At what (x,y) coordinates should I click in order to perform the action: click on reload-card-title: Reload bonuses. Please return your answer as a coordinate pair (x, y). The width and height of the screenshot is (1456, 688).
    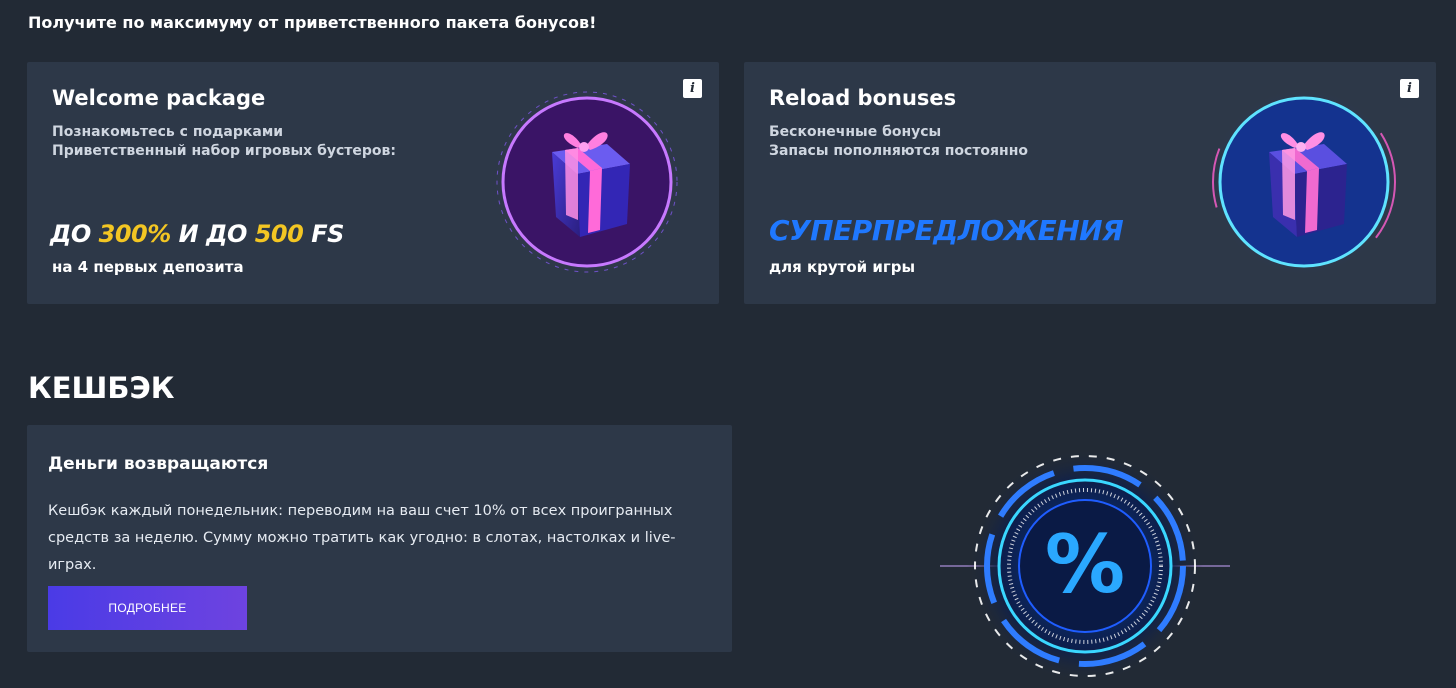
    Looking at the image, I should click on (863, 98).